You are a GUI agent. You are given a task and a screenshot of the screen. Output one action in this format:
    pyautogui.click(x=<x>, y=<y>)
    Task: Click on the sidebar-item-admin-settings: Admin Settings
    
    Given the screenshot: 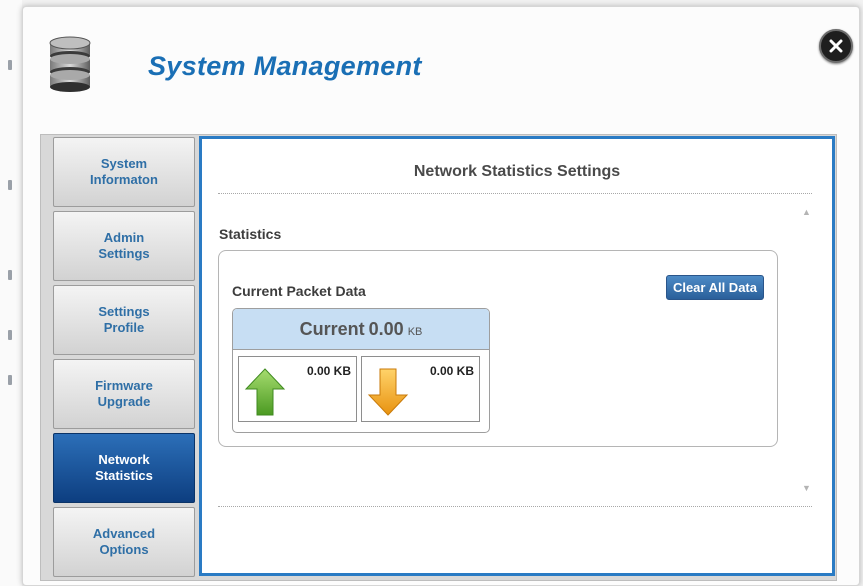 What is the action you would take?
    pyautogui.click(x=124, y=246)
    